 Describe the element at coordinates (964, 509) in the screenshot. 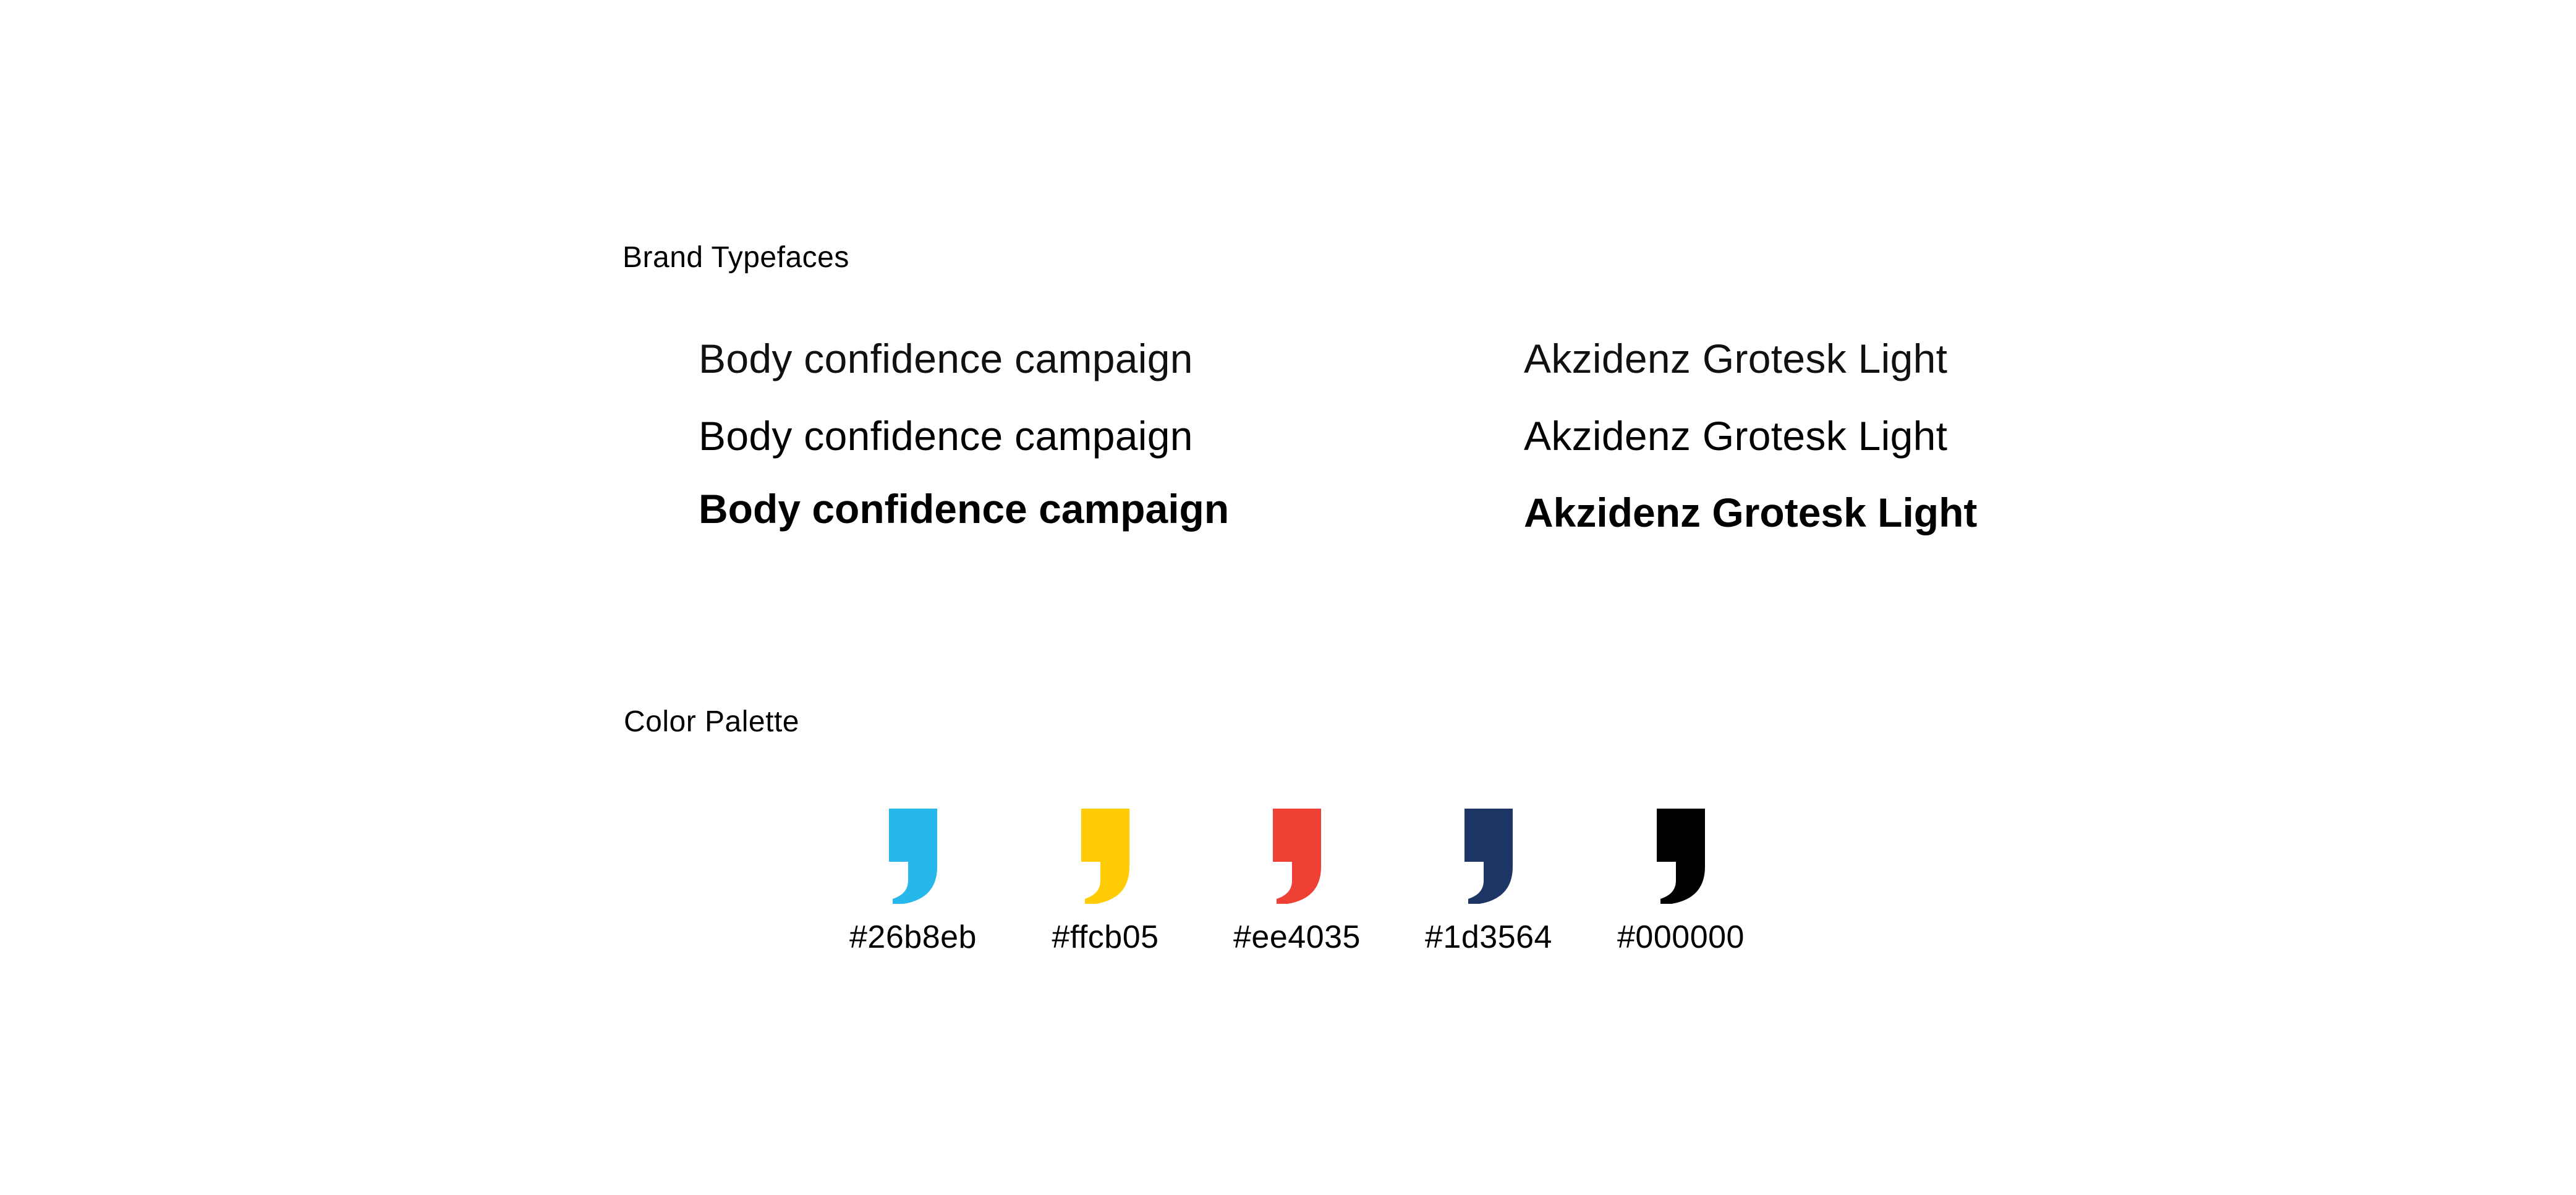

I see `typeface-sample-left-bold: Body confidence campaign` at that location.